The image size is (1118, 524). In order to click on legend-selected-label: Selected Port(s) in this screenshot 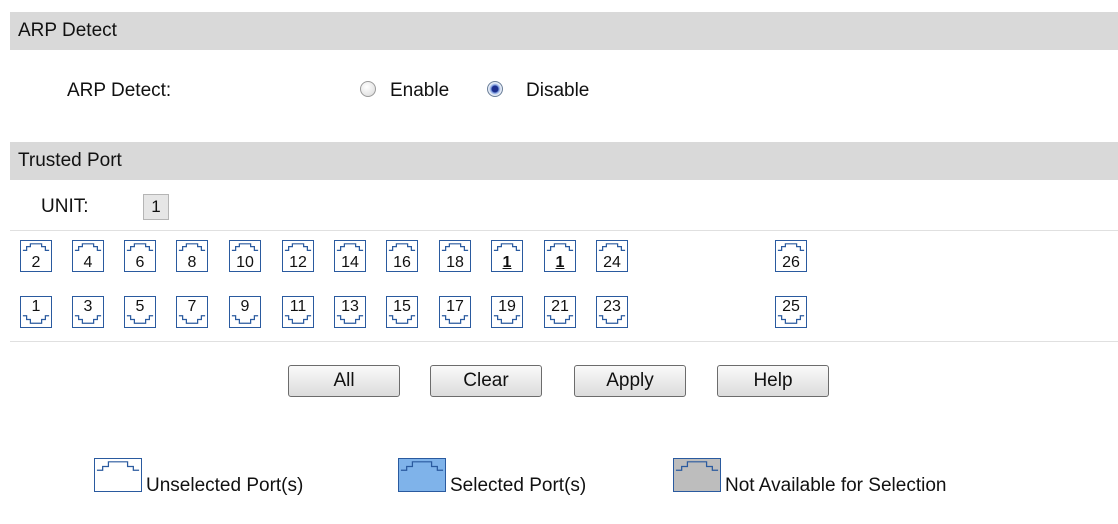, I will do `click(518, 485)`.